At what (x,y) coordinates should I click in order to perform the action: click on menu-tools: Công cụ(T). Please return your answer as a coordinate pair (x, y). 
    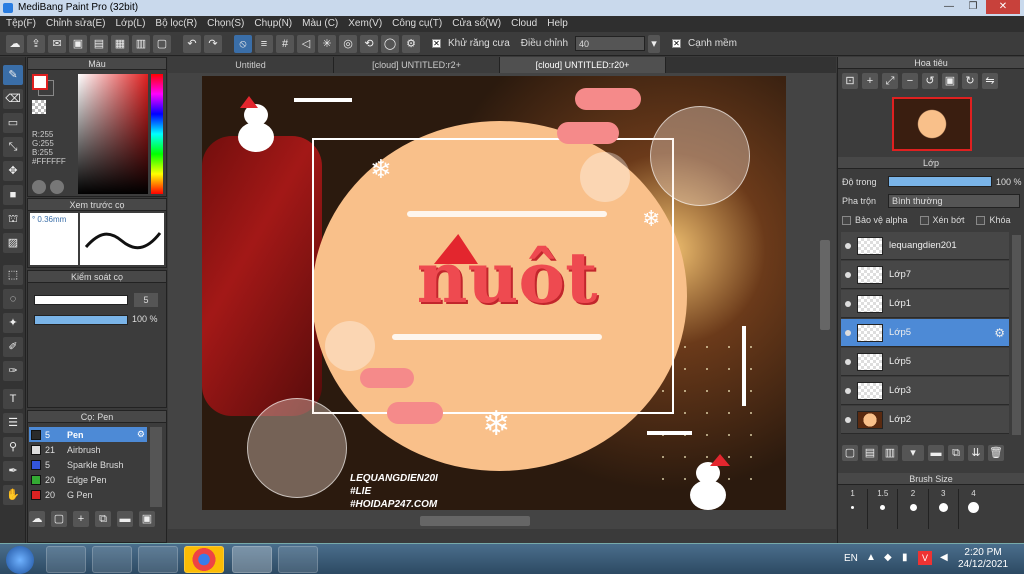
    Looking at the image, I should click on (417, 24).